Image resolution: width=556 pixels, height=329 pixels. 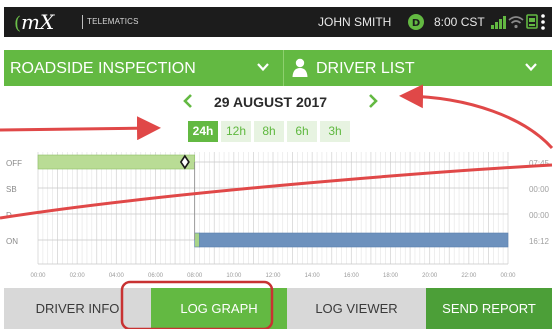 I want to click on signal-icon, so click(x=498, y=24).